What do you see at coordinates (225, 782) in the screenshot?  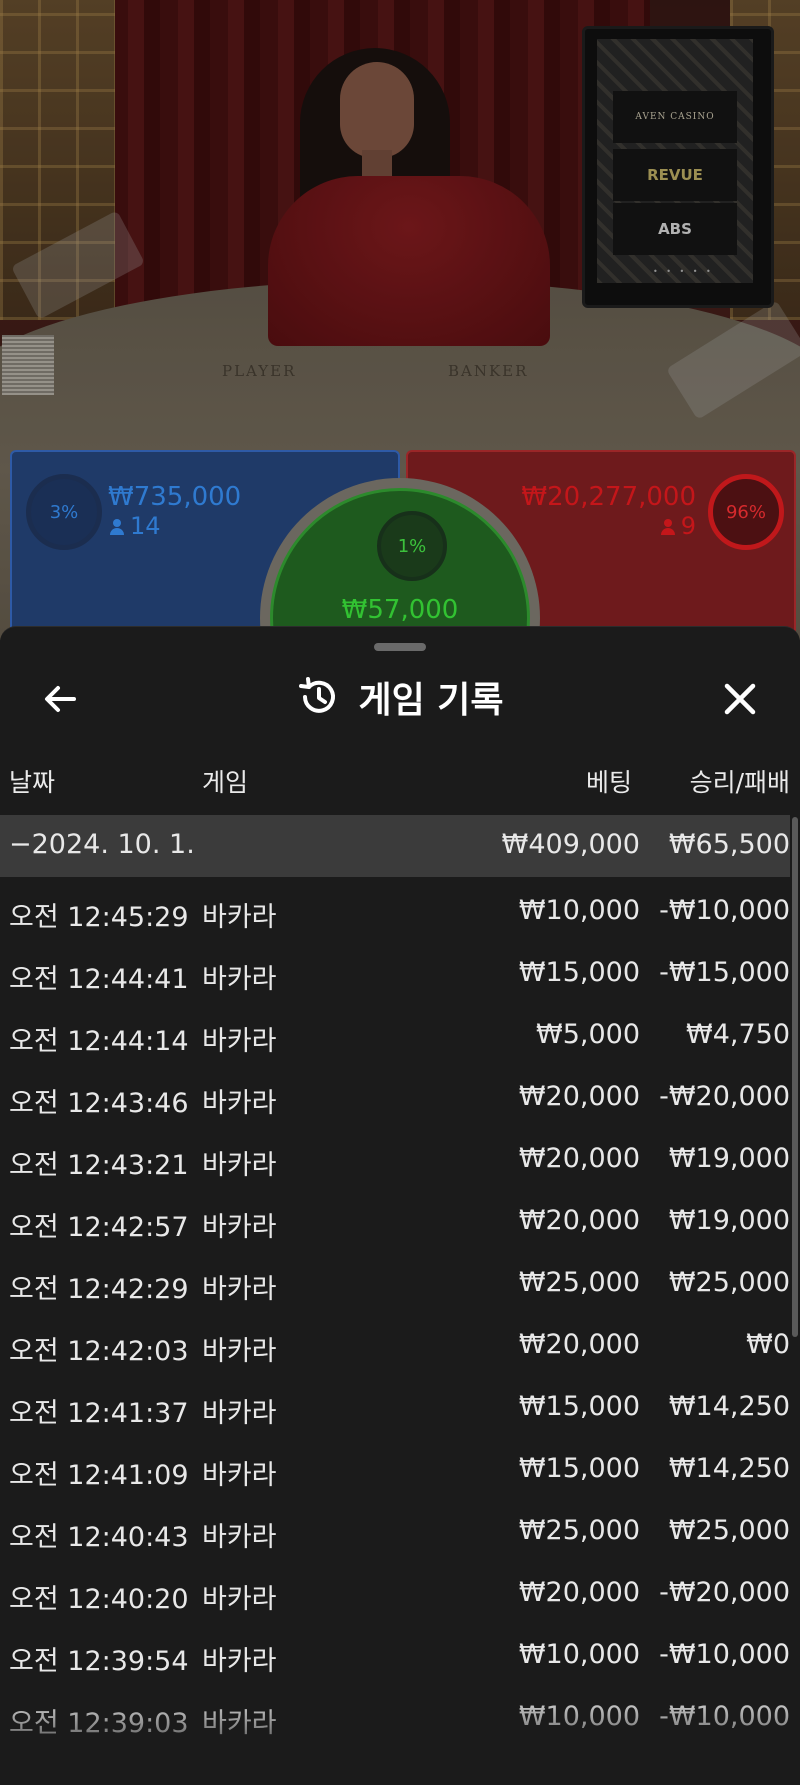 I see `column-header-game: 게임` at bounding box center [225, 782].